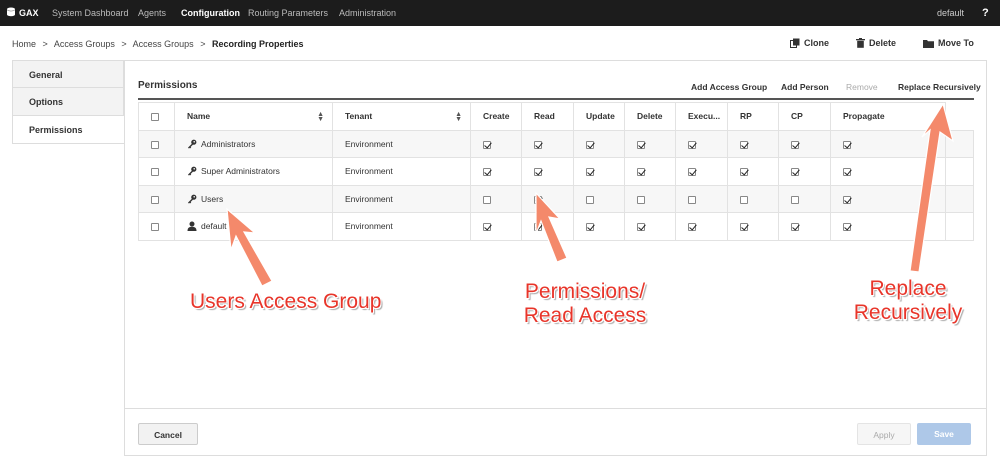 This screenshot has height=469, width=1000. Describe the element at coordinates (884, 434) in the screenshot. I see `apply-button: Apply` at that location.